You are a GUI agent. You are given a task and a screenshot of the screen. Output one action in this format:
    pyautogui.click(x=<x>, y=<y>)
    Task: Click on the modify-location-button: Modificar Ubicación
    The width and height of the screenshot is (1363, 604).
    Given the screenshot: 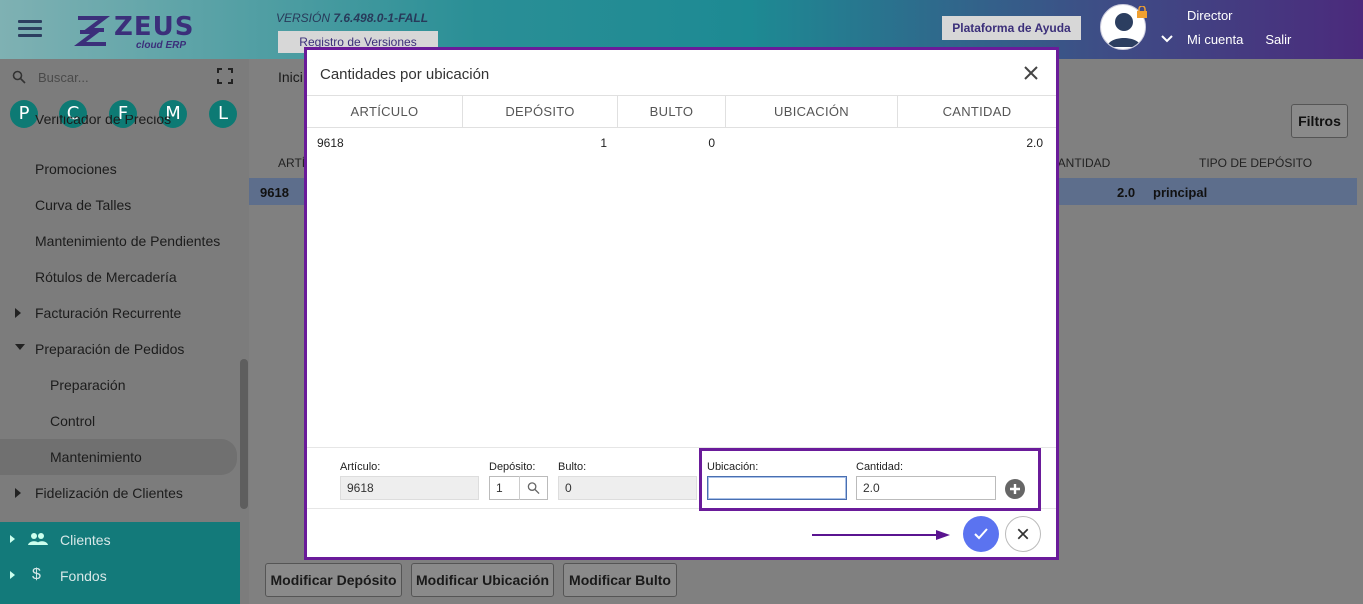 What is the action you would take?
    pyautogui.click(x=482, y=580)
    